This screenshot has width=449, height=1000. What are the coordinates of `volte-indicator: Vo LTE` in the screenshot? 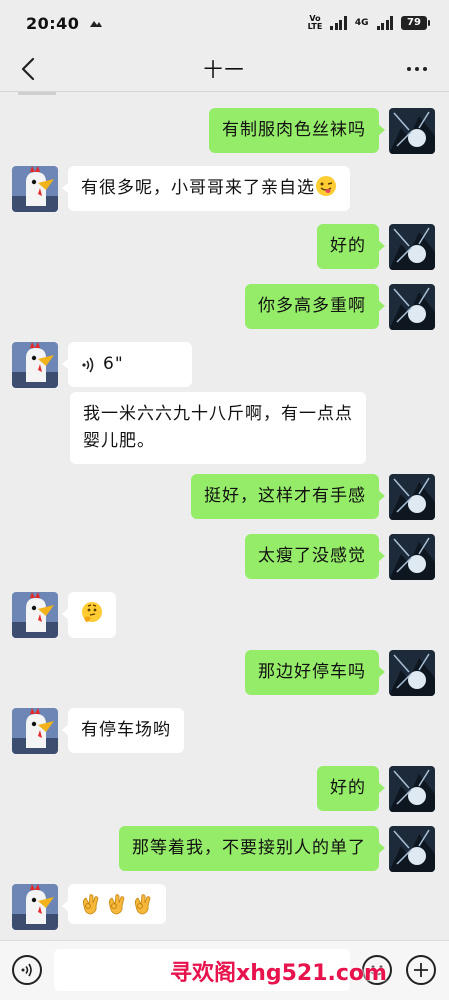 It's located at (315, 22).